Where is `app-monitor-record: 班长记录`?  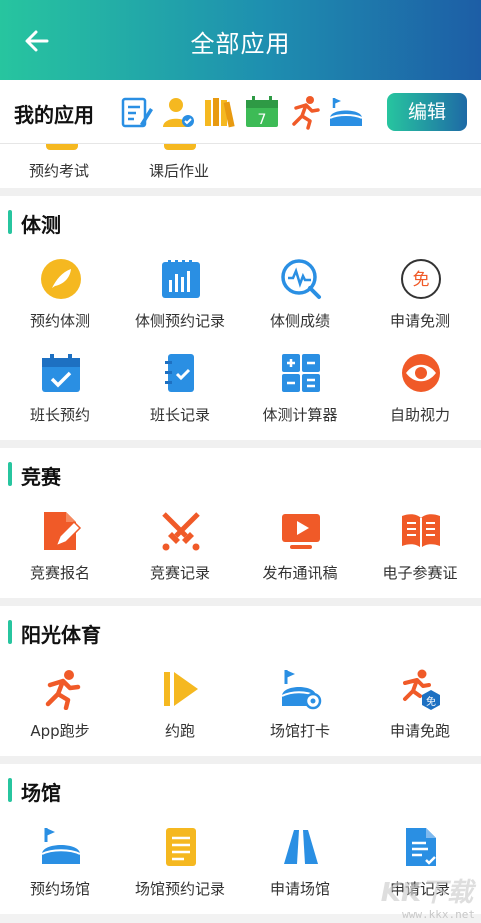 app-monitor-record: 班长记录 is located at coordinates (180, 387).